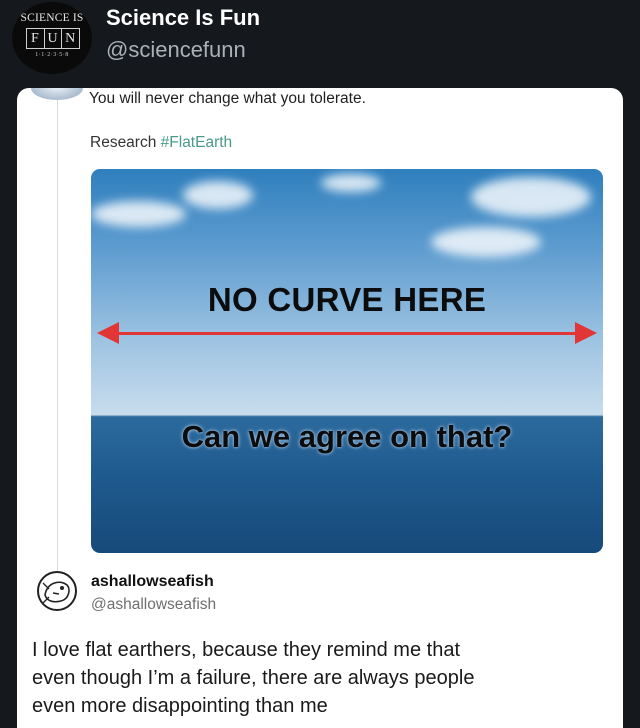 This screenshot has width=640, height=728. I want to click on image-headline: NO CURVE HERE, so click(347, 299).